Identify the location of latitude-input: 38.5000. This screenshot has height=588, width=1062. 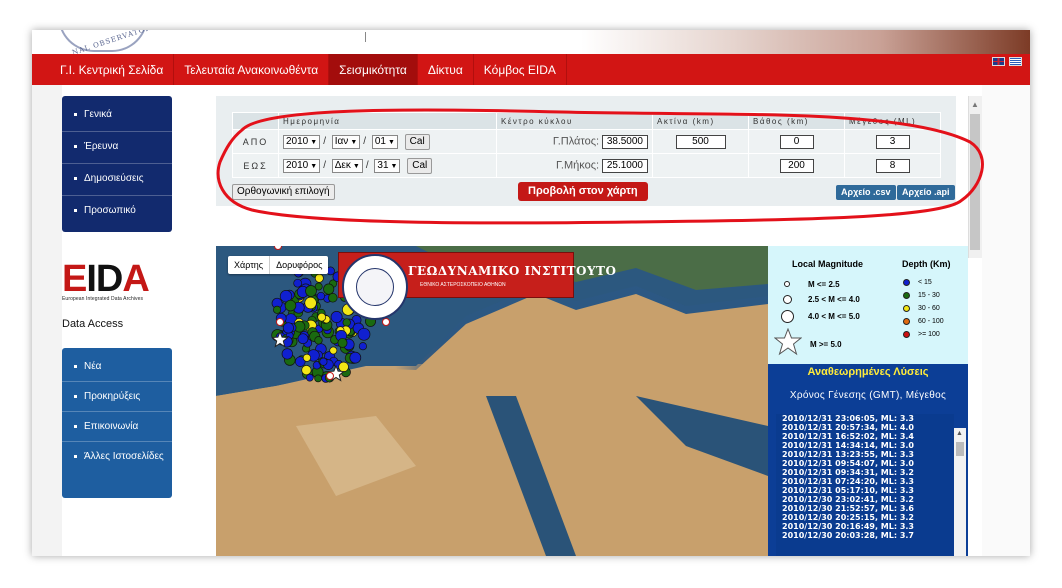
(624, 141).